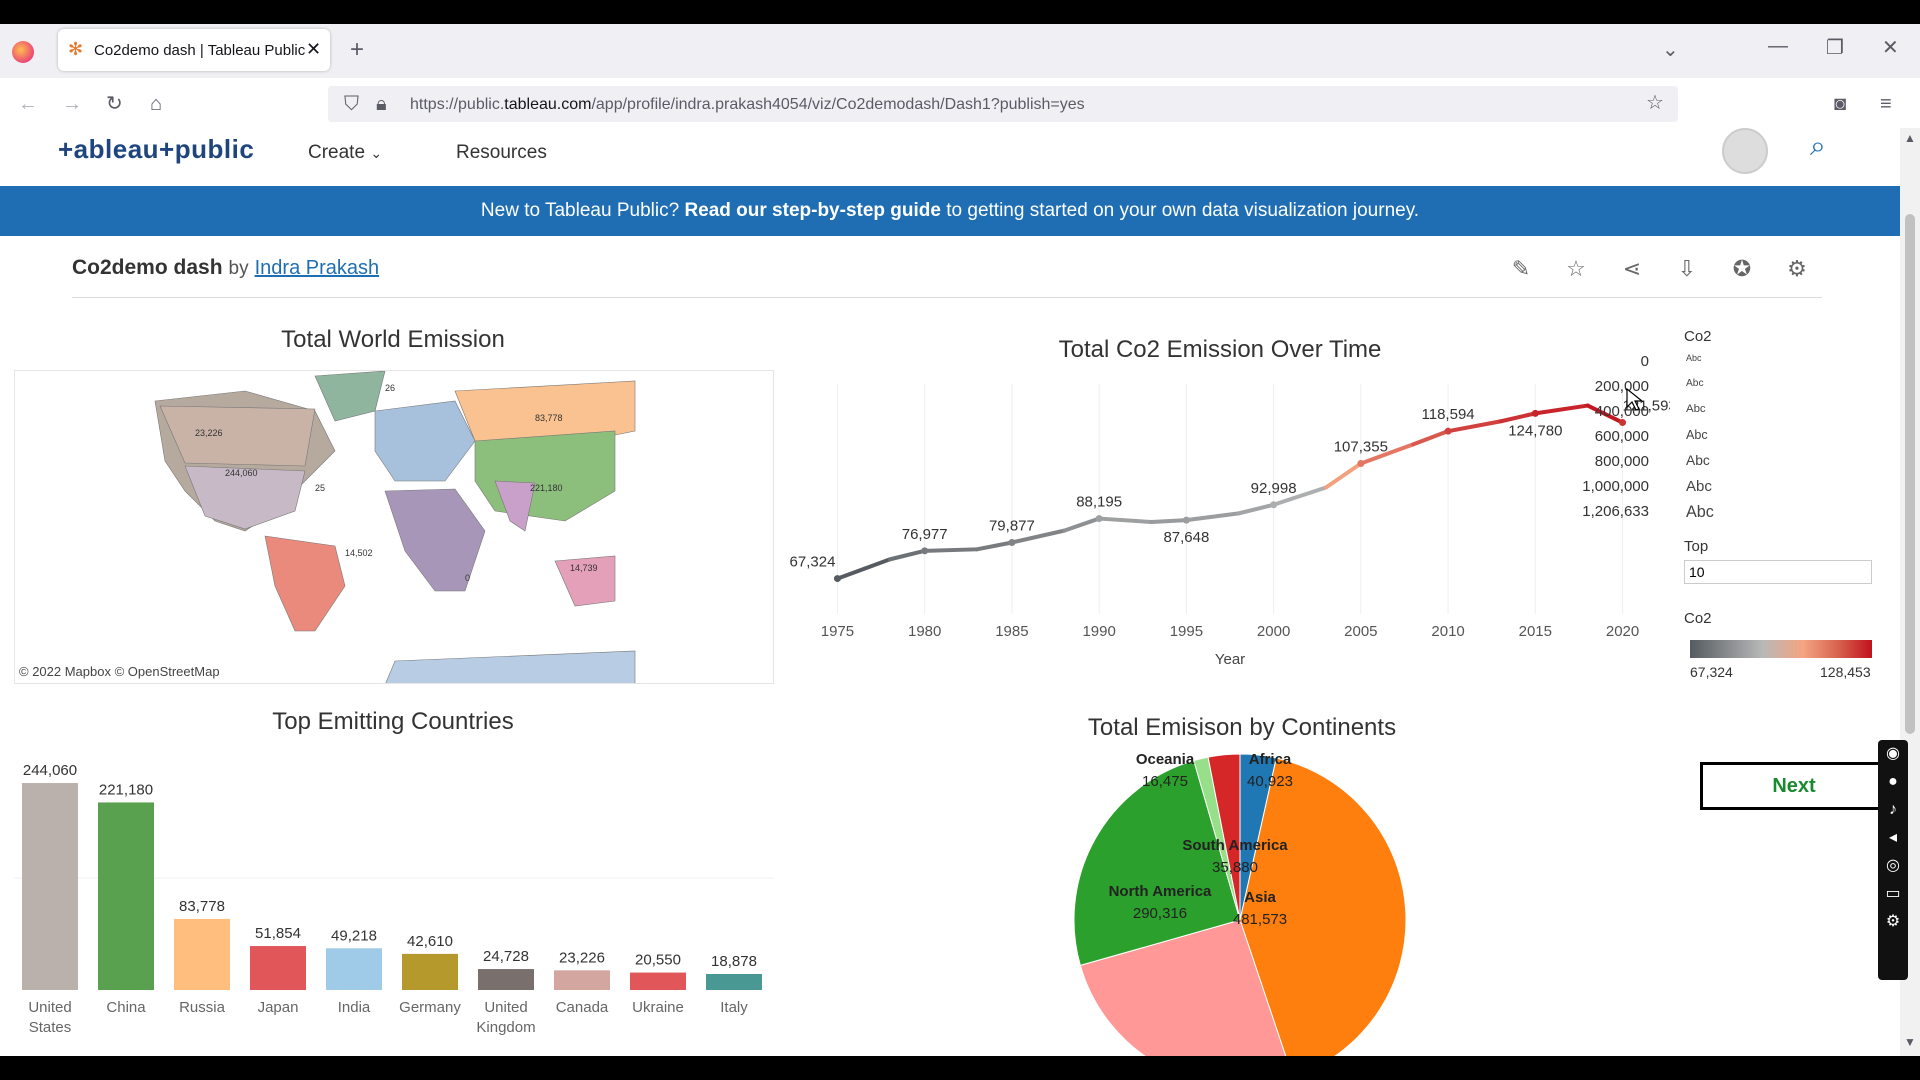  Describe the element at coordinates (313, 49) in the screenshot. I see `close-tab-icon: ✕` at that location.